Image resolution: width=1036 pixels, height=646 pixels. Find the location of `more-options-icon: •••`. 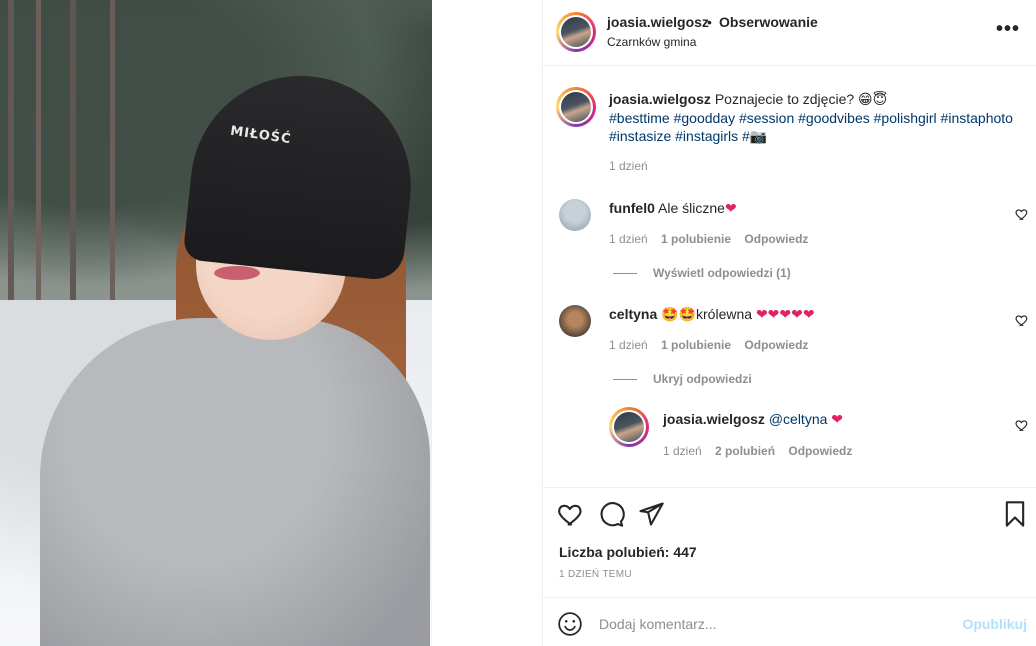

more-options-icon: ••• is located at coordinates (1008, 29).